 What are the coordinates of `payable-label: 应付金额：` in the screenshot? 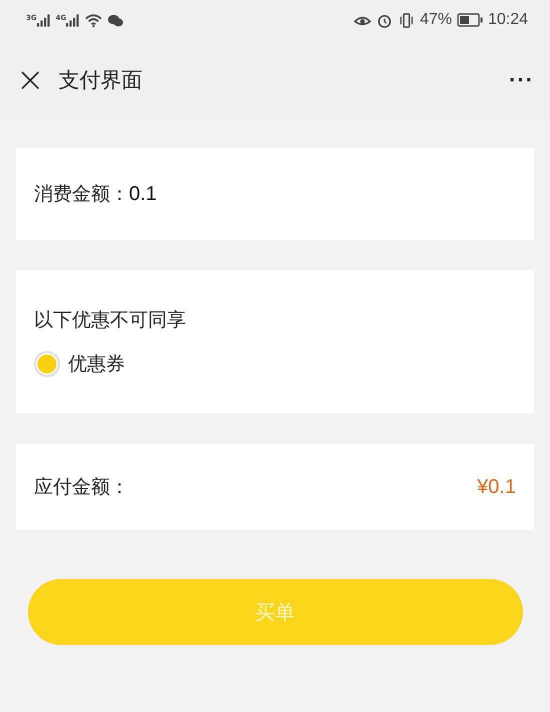 It's located at (81, 487).